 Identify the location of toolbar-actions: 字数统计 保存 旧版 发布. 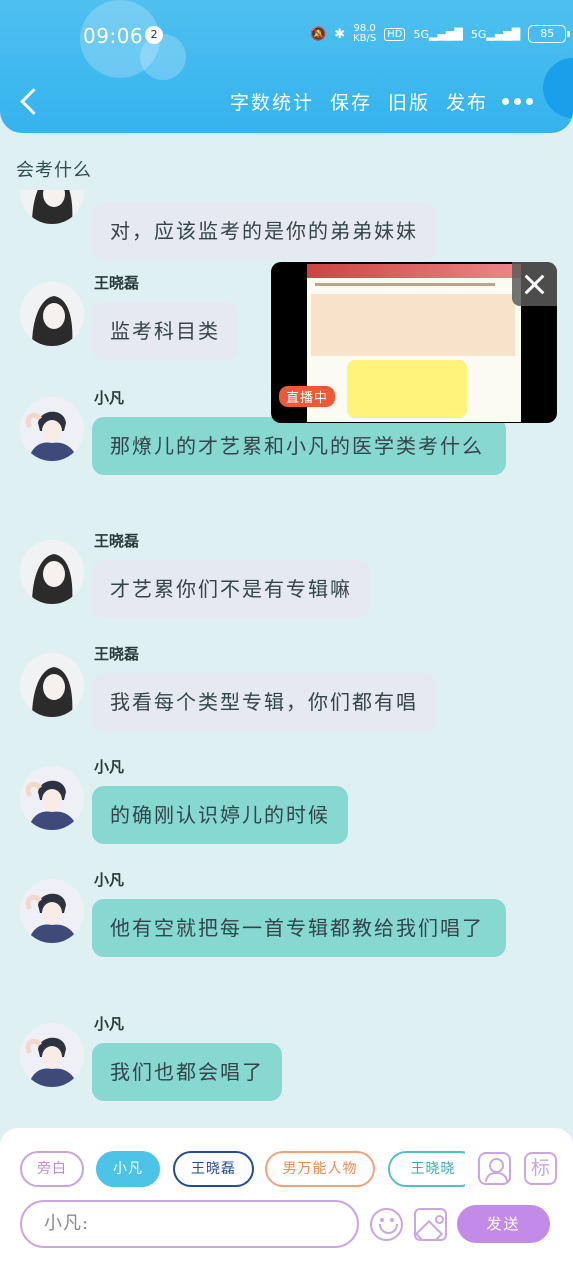
(359, 101).